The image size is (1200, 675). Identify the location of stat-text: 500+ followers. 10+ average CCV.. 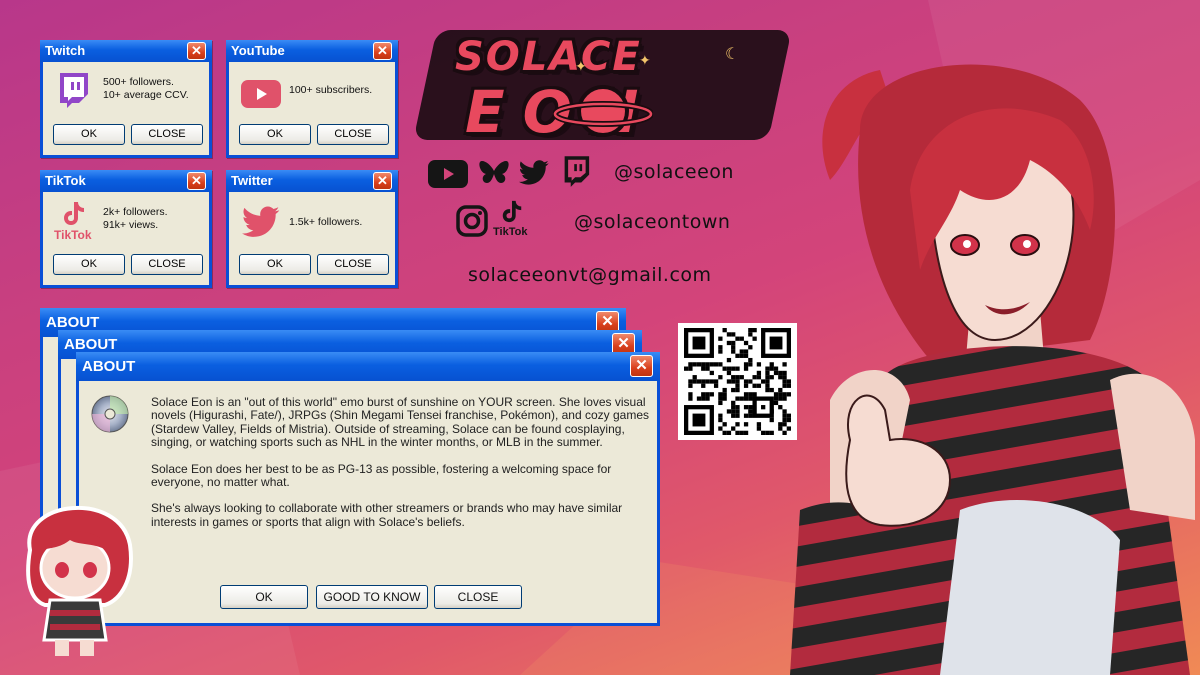
(146, 88).